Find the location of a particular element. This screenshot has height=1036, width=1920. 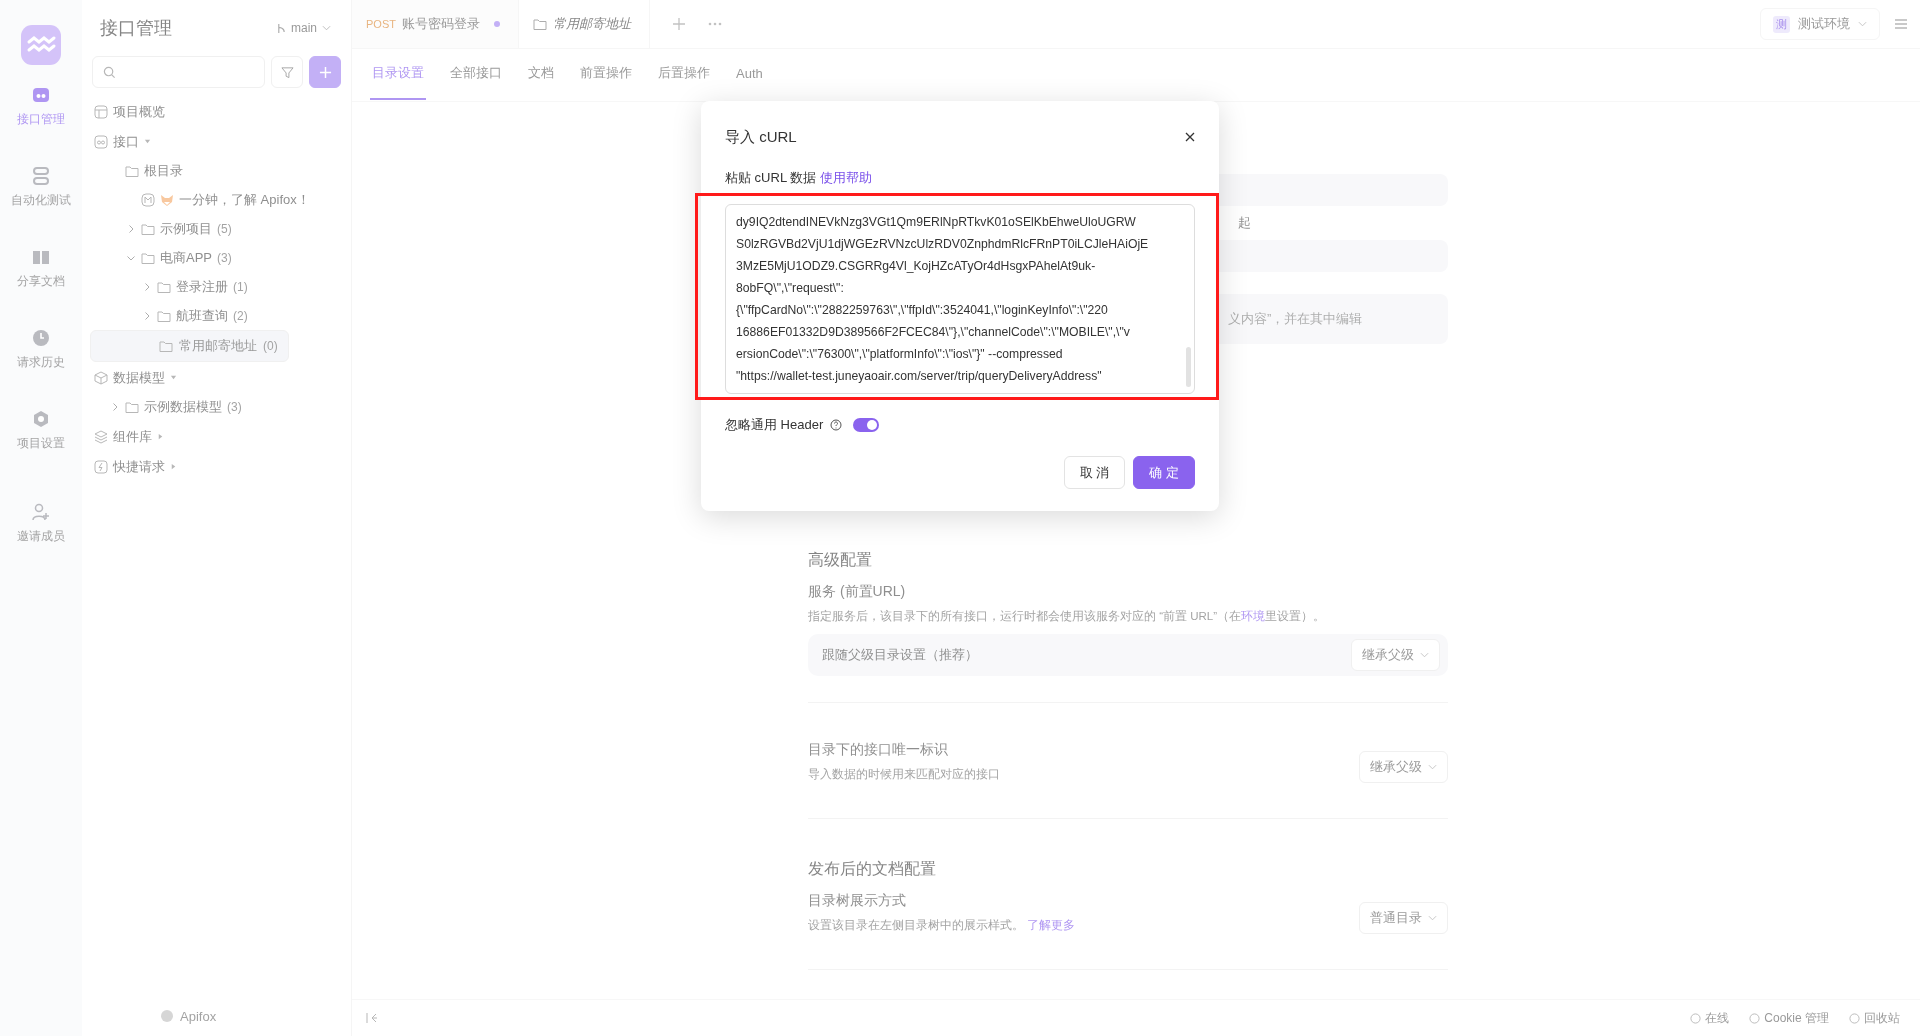

section-heading: 高级配置 is located at coordinates (840, 560).